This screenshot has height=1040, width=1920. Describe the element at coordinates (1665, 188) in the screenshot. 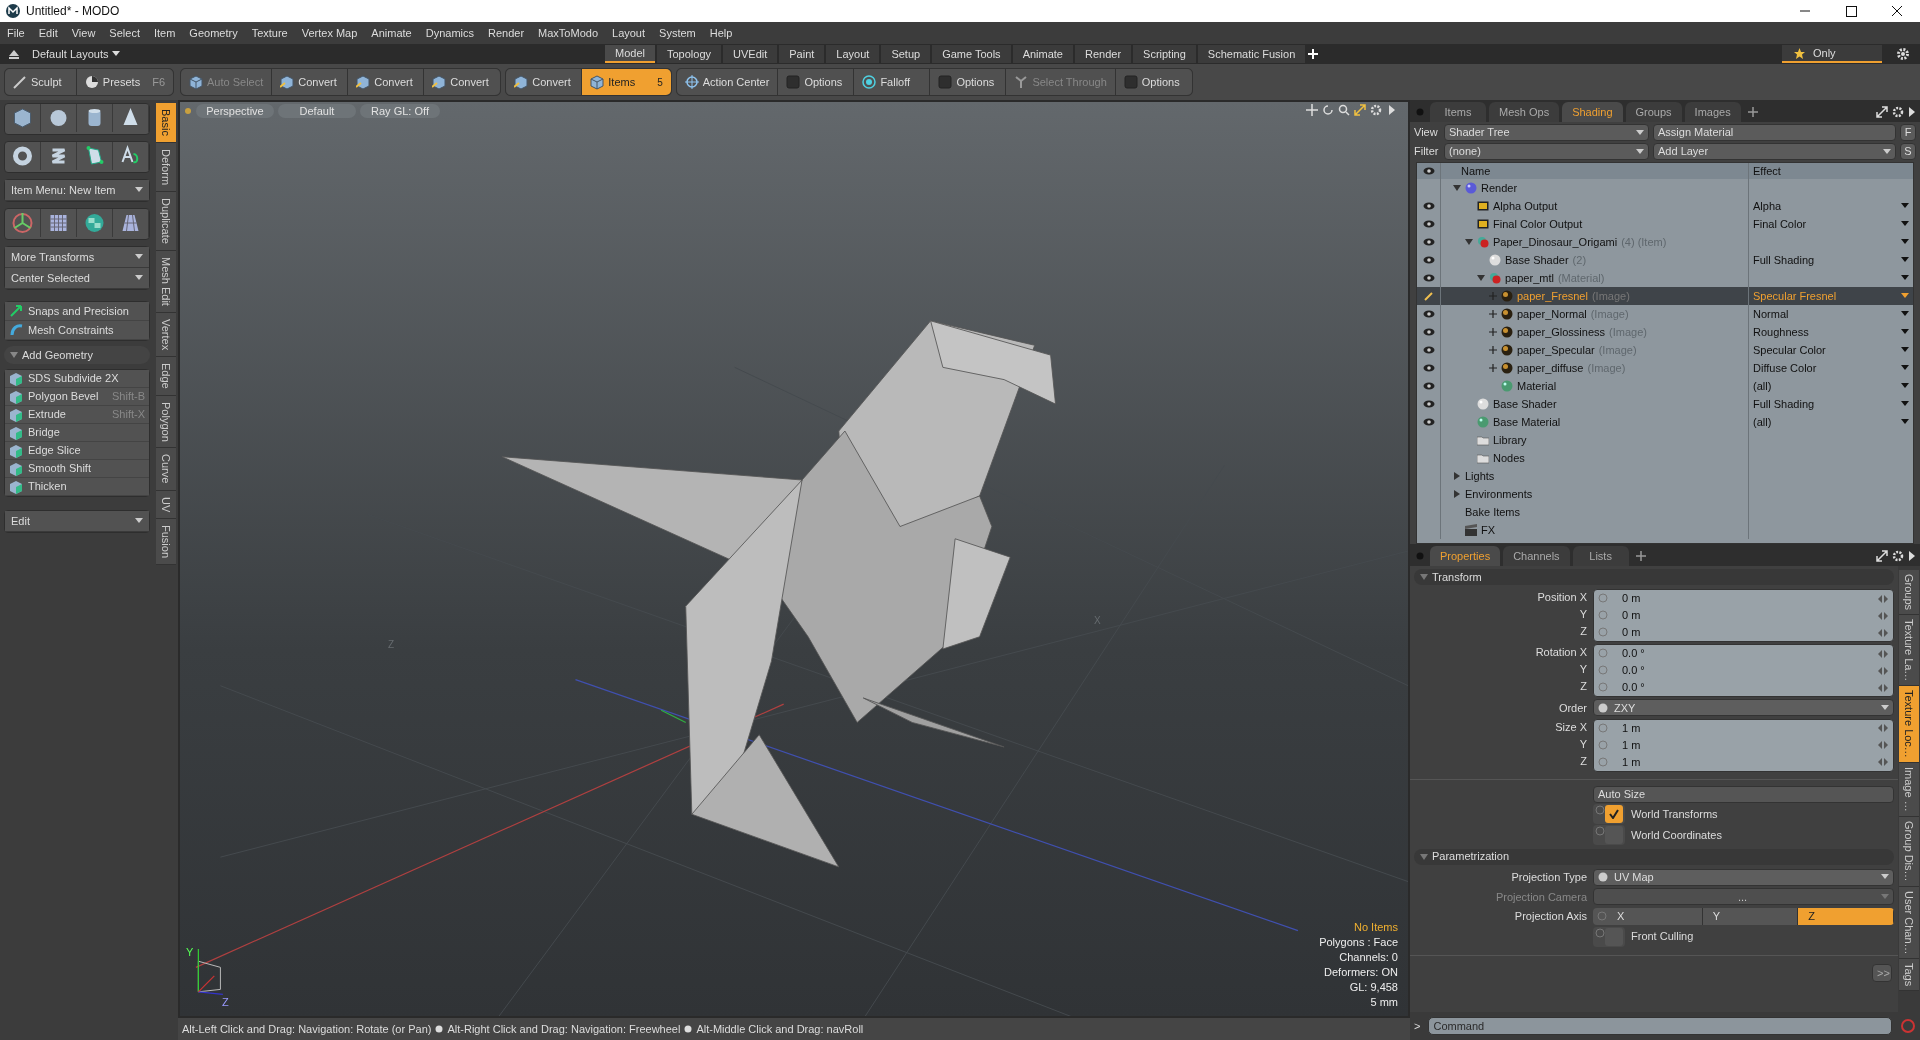

I see `tree-row: Render` at that location.